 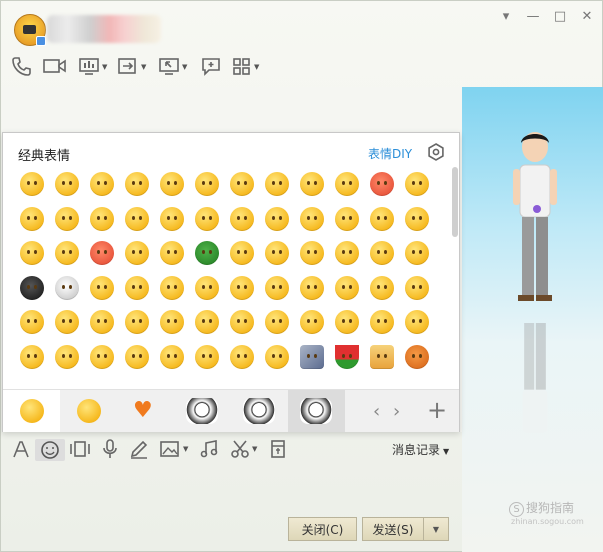 I want to click on shake-window-icon, so click(x=80, y=450).